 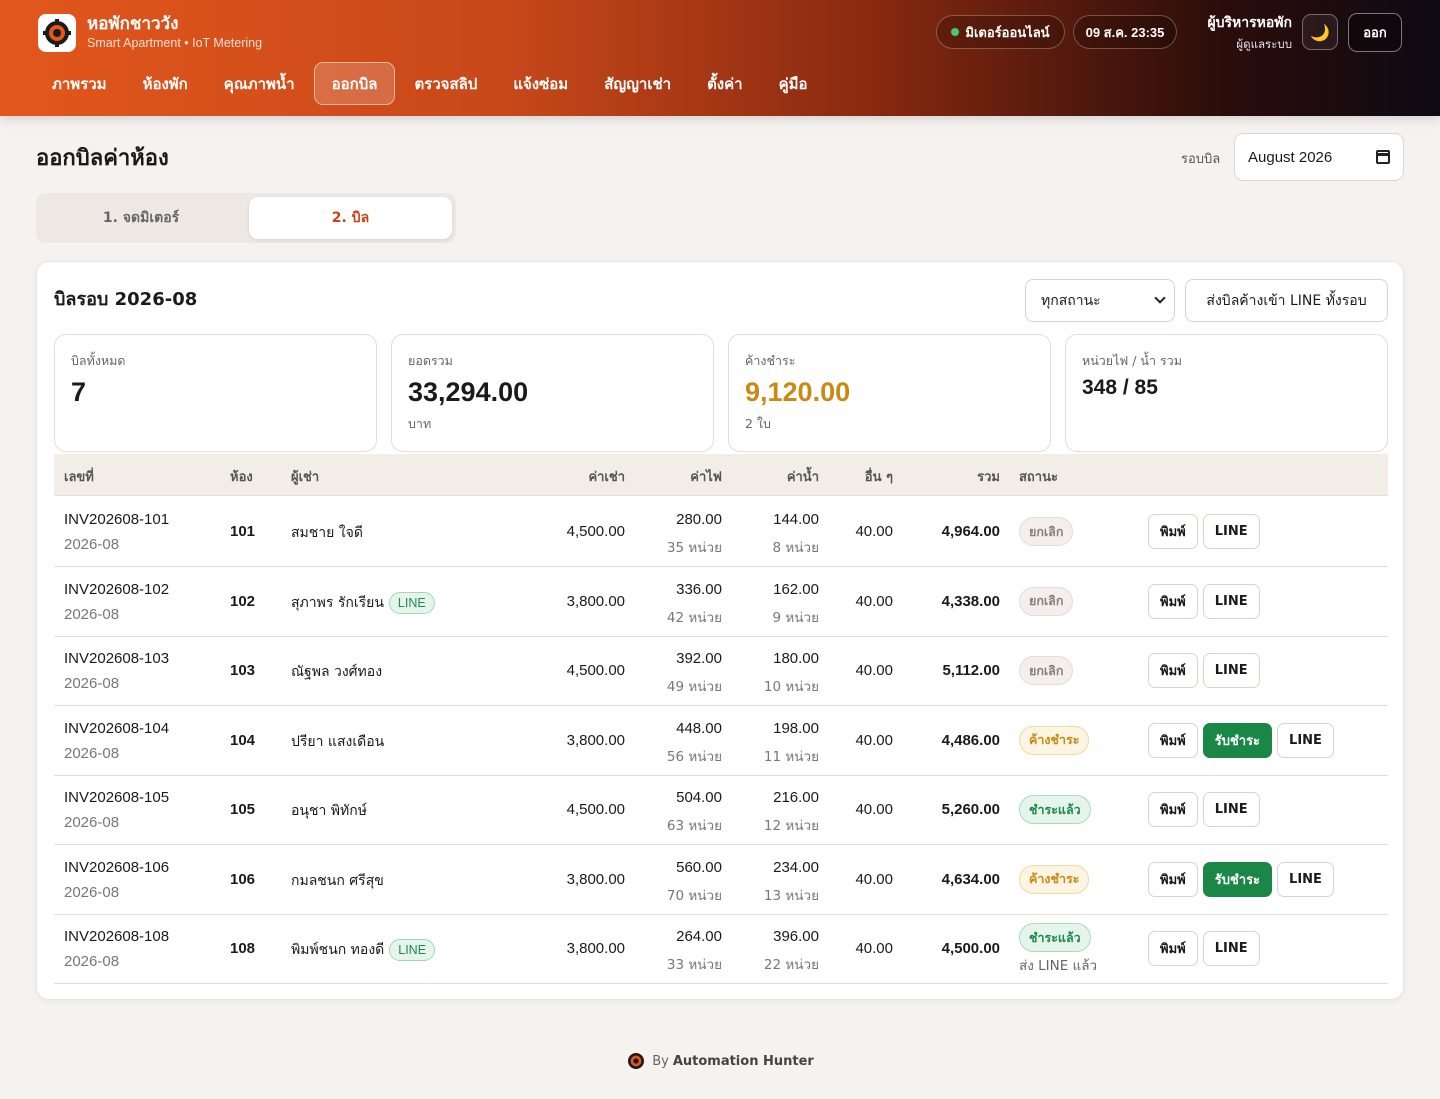 What do you see at coordinates (354, 83) in the screenshot?
I see `nav-item-billing: ออกบิล` at bounding box center [354, 83].